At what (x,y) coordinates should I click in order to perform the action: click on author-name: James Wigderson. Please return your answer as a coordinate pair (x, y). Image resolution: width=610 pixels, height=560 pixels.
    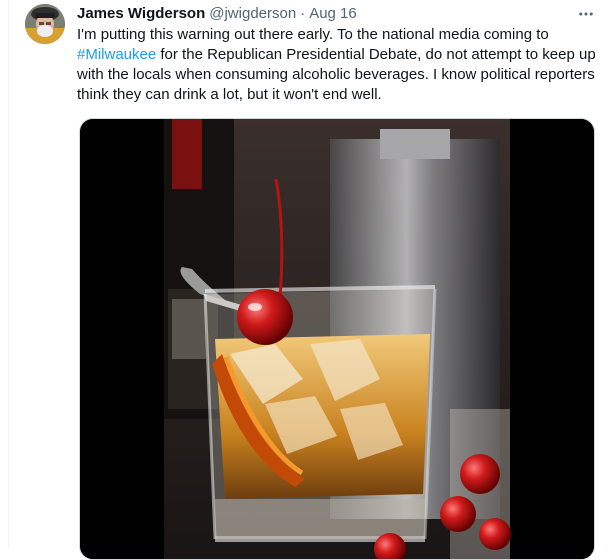
    Looking at the image, I should click on (141, 14).